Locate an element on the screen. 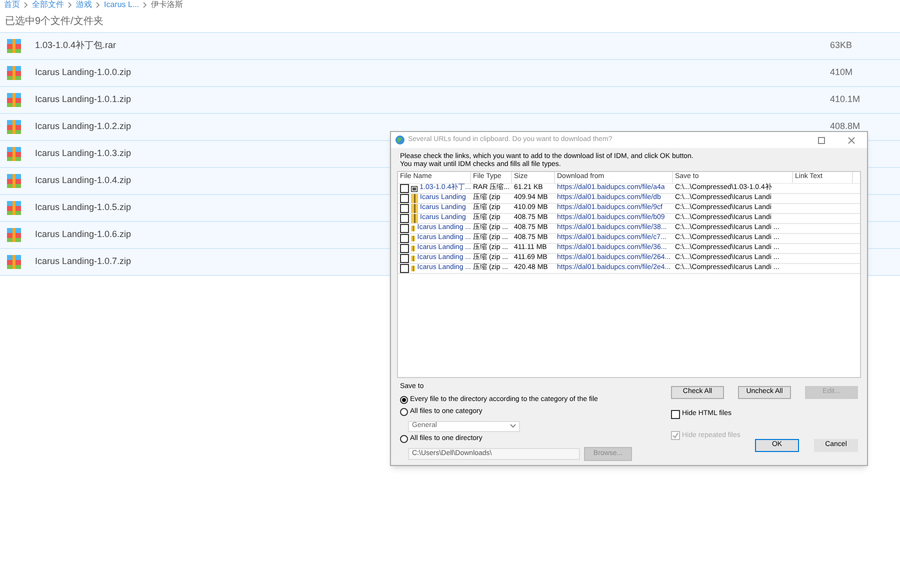  file-name: Icarus Landing-1.0.1.zip is located at coordinates (83, 99).